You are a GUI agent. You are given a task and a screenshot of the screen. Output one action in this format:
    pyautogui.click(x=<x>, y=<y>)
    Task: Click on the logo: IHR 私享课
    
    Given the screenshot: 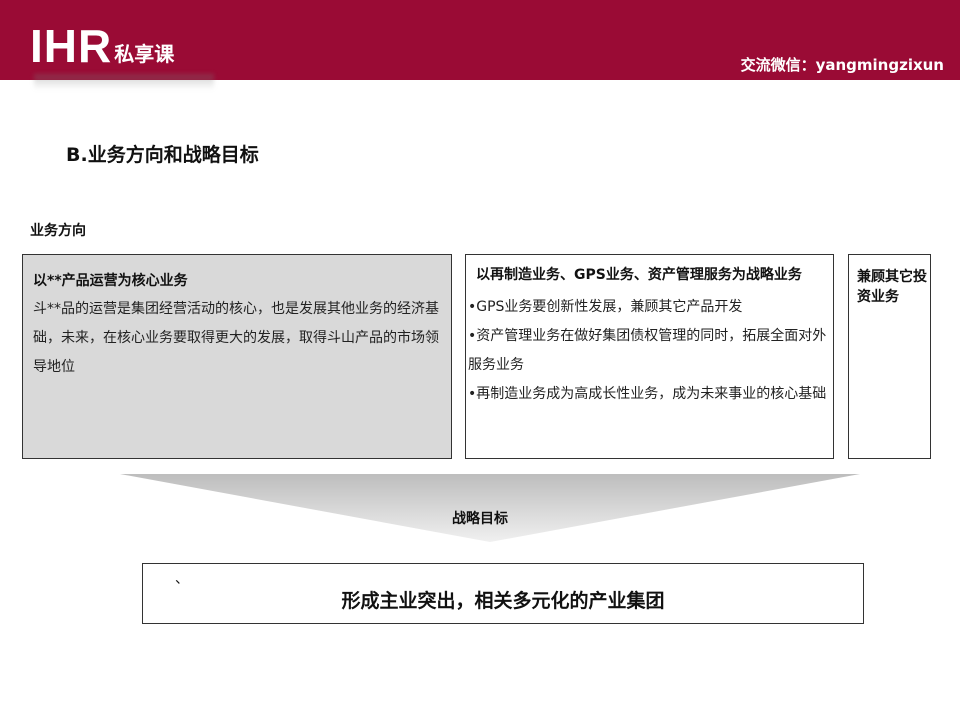 What is the action you would take?
    pyautogui.click(x=102, y=46)
    